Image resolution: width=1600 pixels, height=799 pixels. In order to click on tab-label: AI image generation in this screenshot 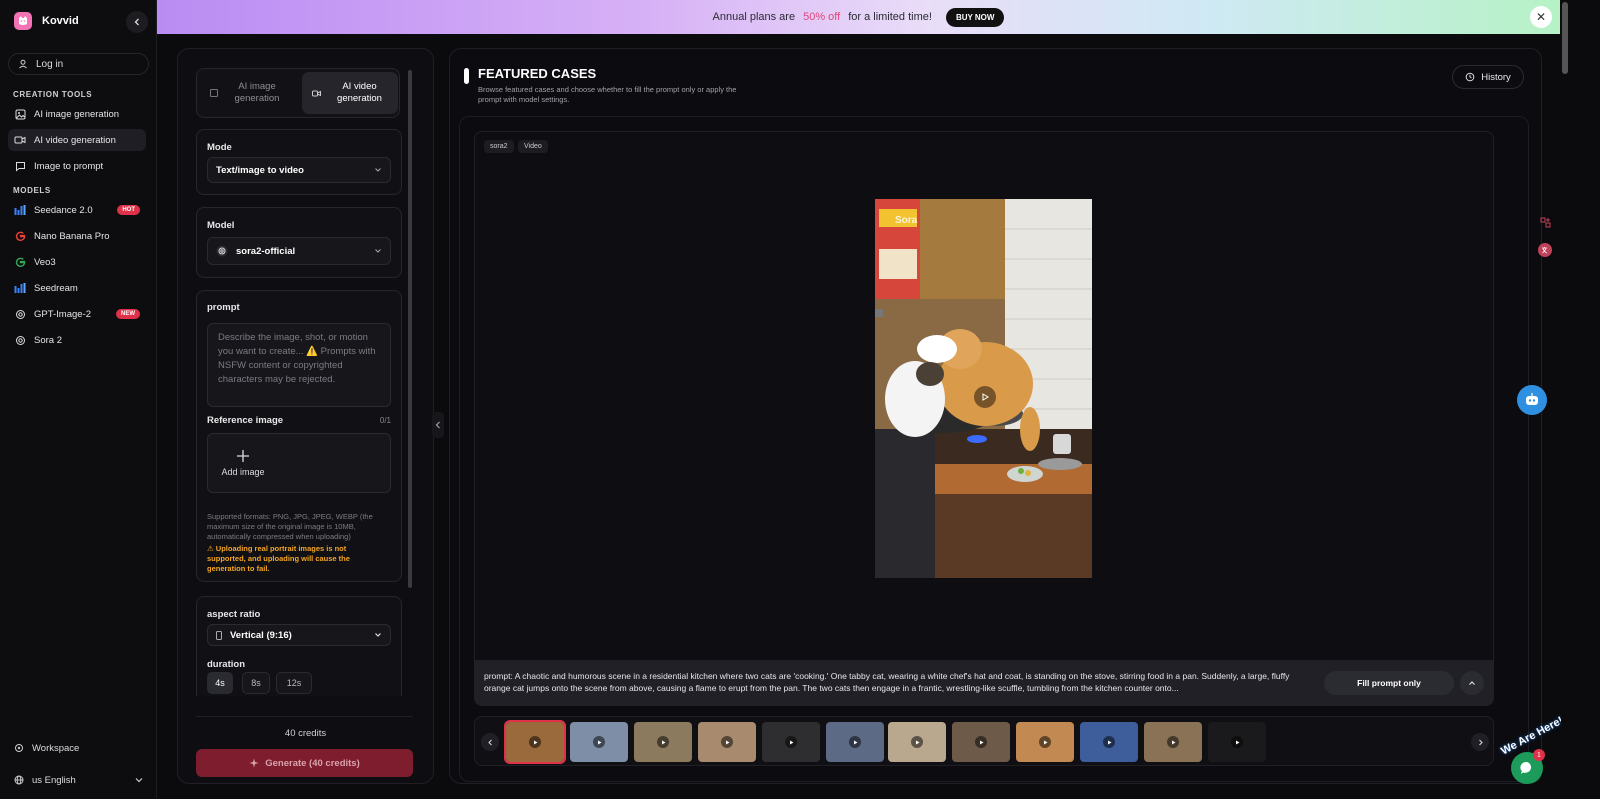, I will do `click(257, 92)`.